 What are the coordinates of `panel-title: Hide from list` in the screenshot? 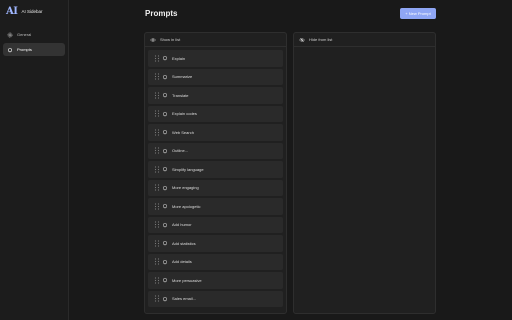 It's located at (321, 39).